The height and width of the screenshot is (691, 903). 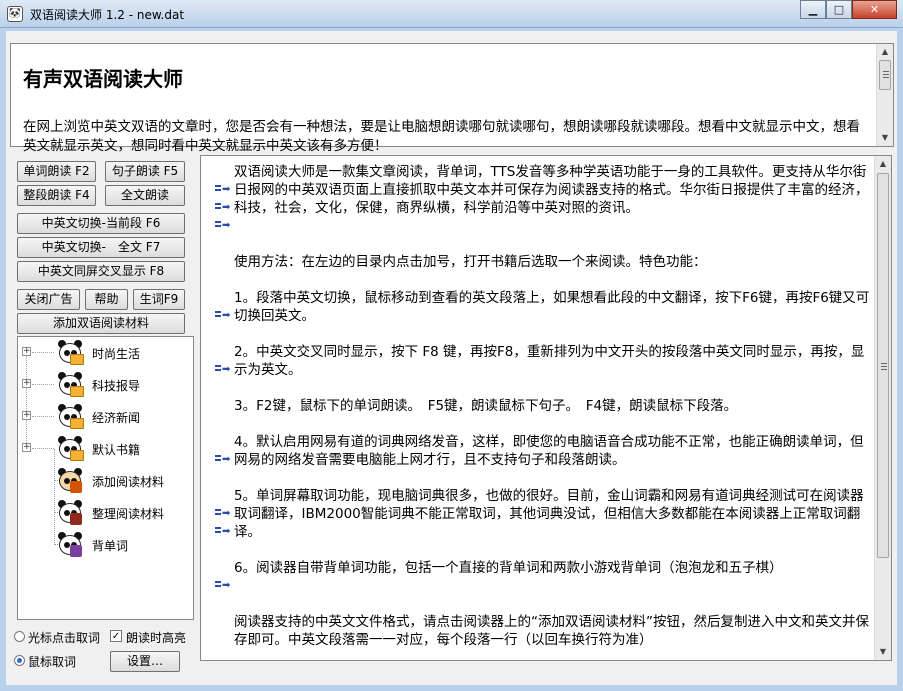 I want to click on minimize-button: ▁, so click(x=813, y=9).